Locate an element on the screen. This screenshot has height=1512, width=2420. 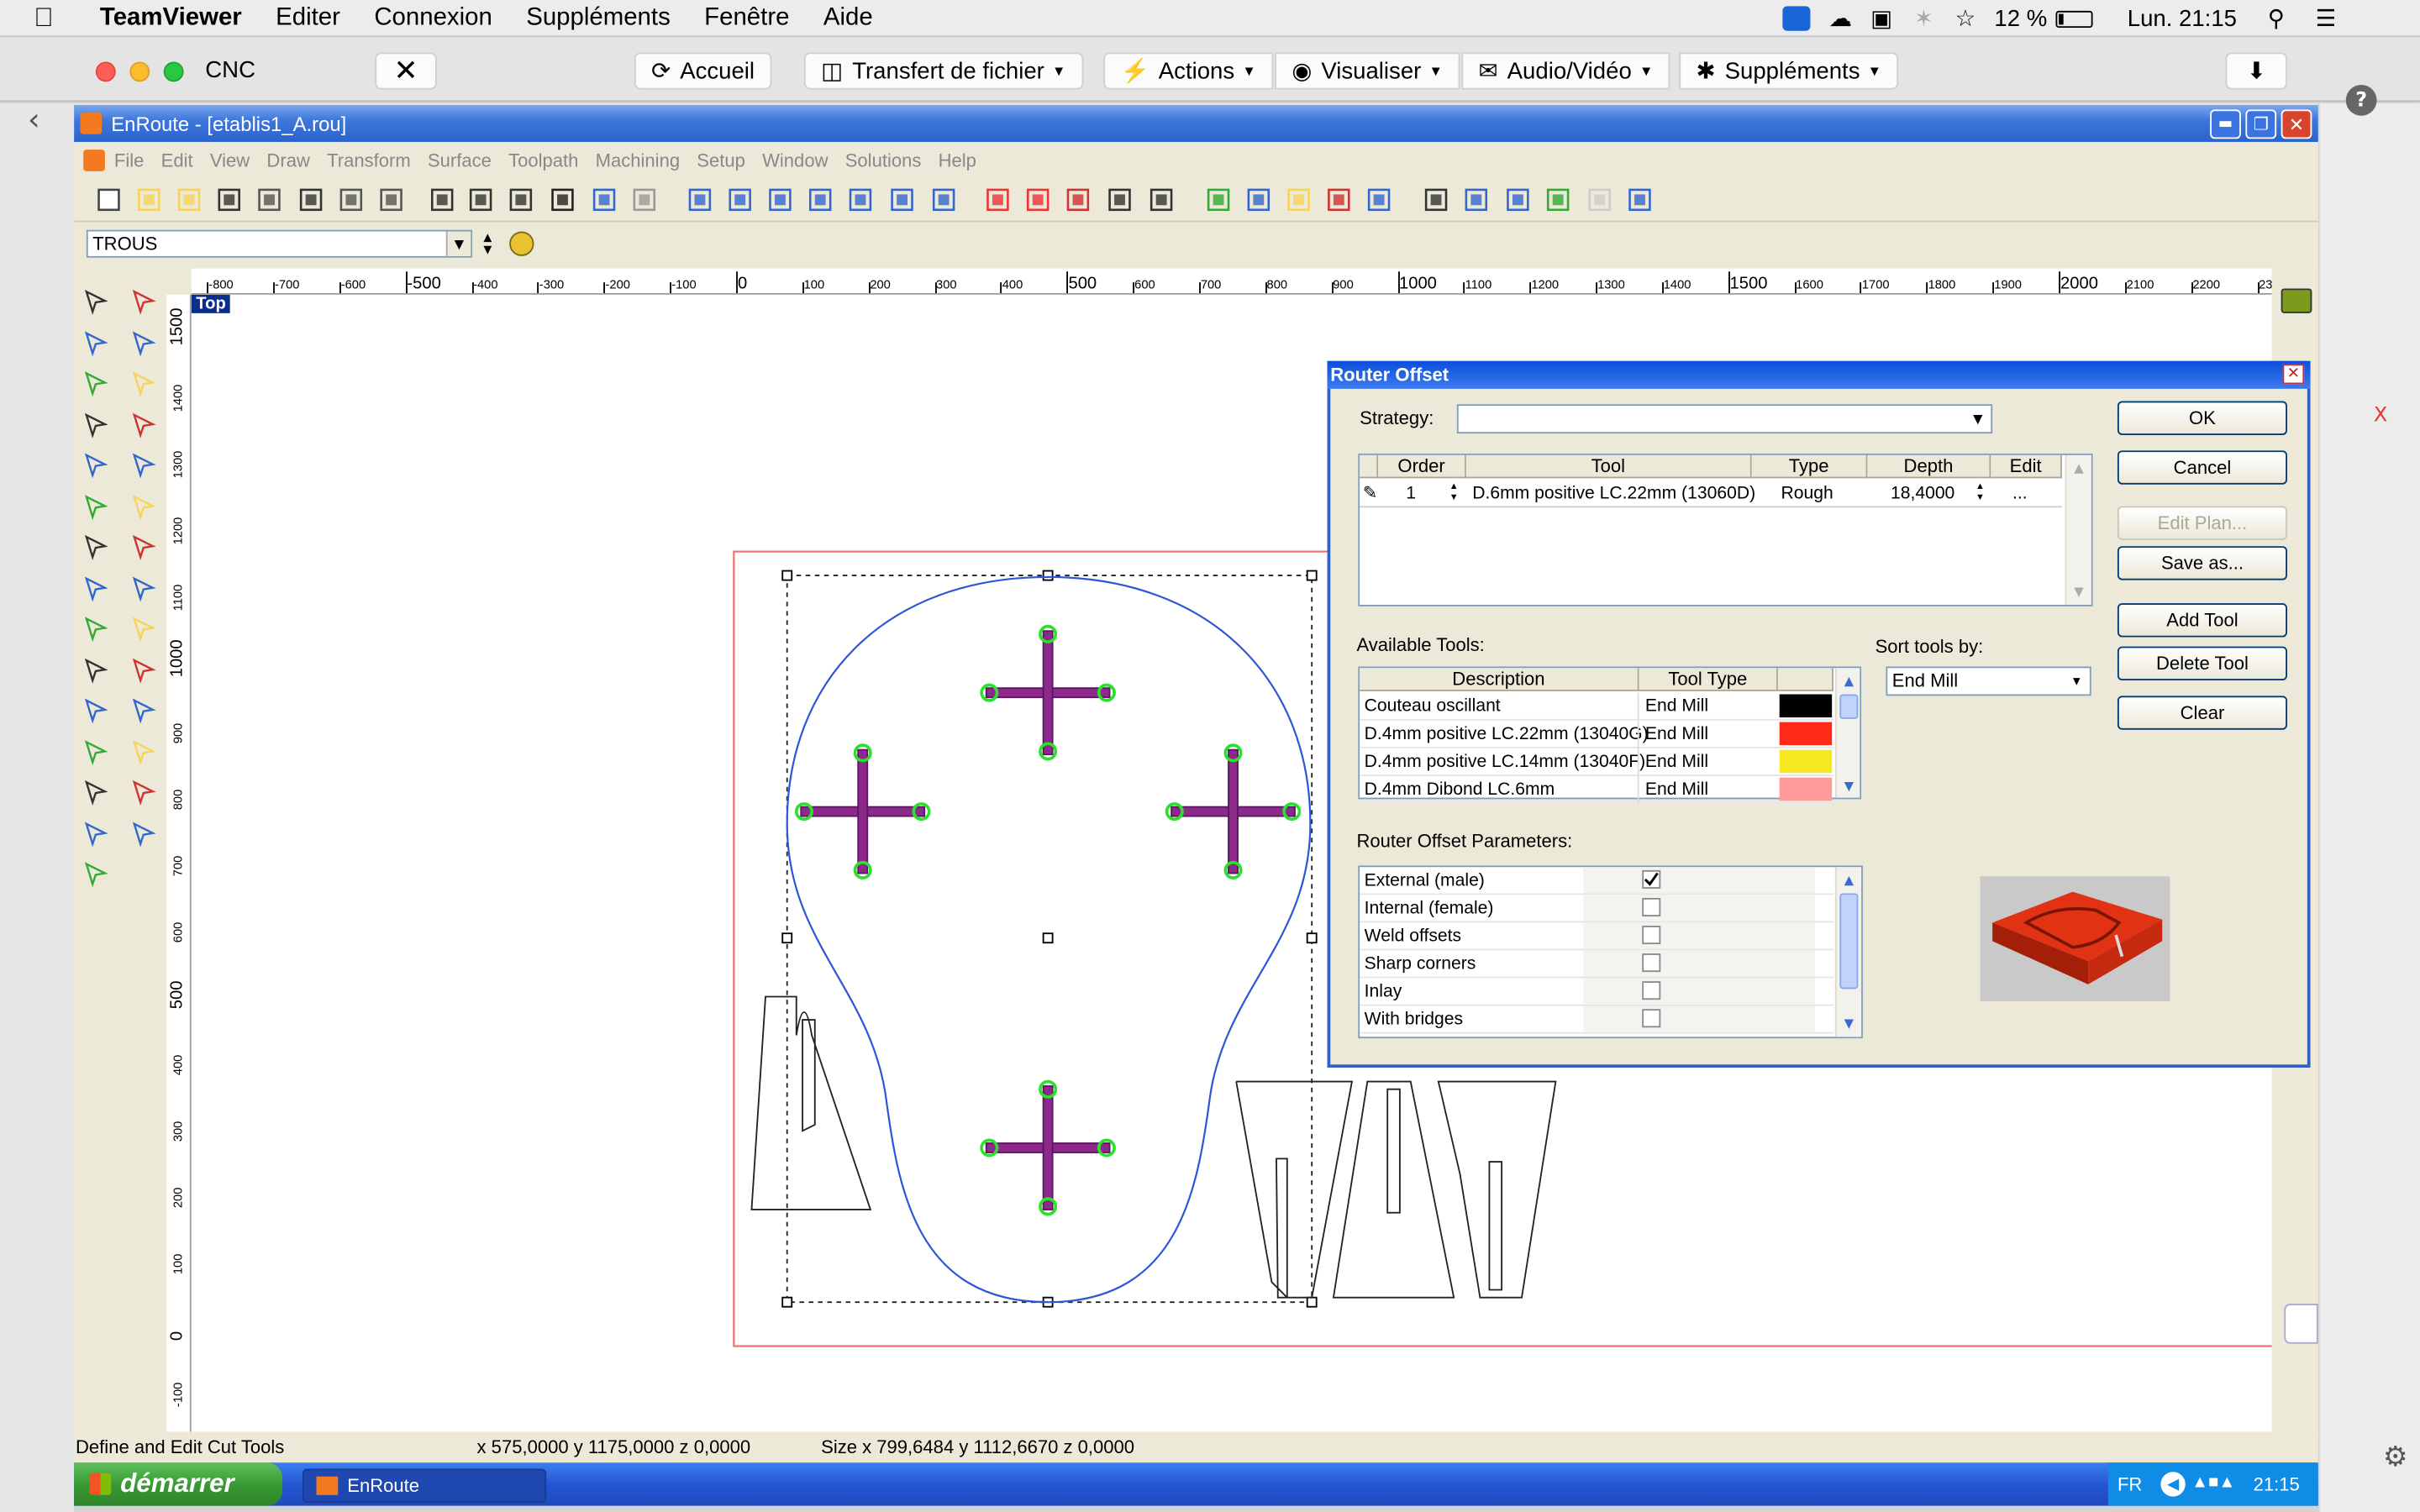
delete-icon is located at coordinates (563, 200).